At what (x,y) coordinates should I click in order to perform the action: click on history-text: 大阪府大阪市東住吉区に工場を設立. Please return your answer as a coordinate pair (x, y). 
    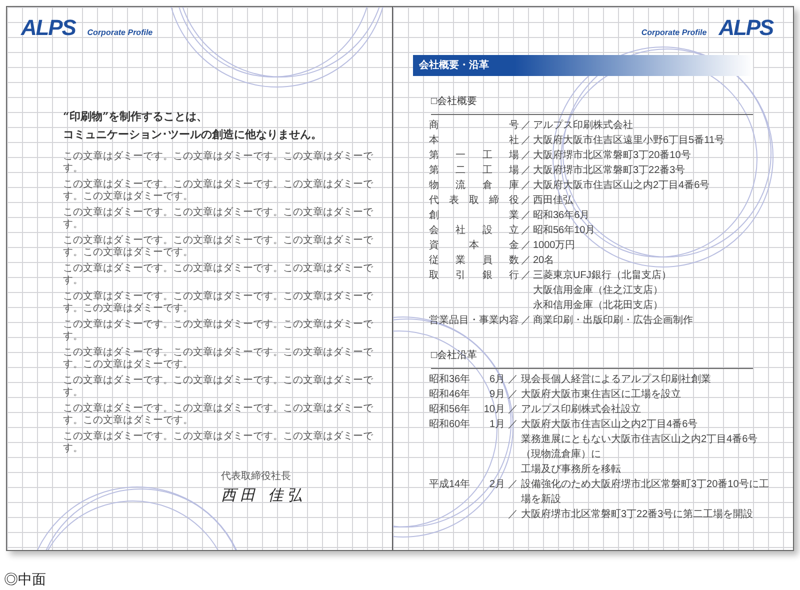
    Looking at the image, I should click on (601, 395).